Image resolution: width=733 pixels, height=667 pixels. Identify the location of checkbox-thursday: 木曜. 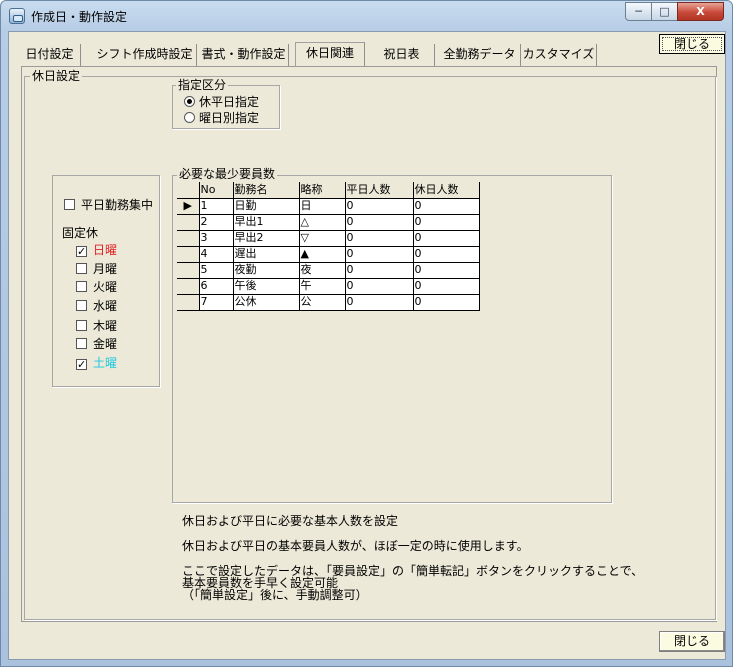
(96, 326).